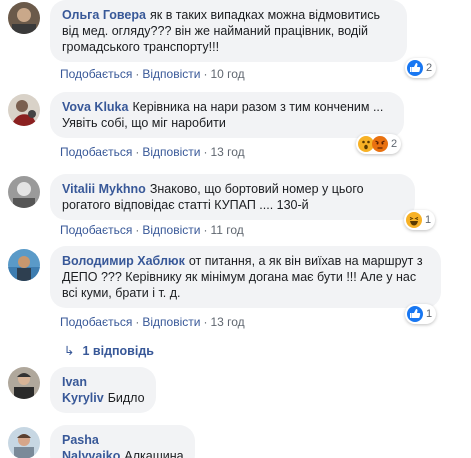 The height and width of the screenshot is (458, 471). Describe the element at coordinates (227, 74) in the screenshot. I see `comment-time: 10 год` at that location.